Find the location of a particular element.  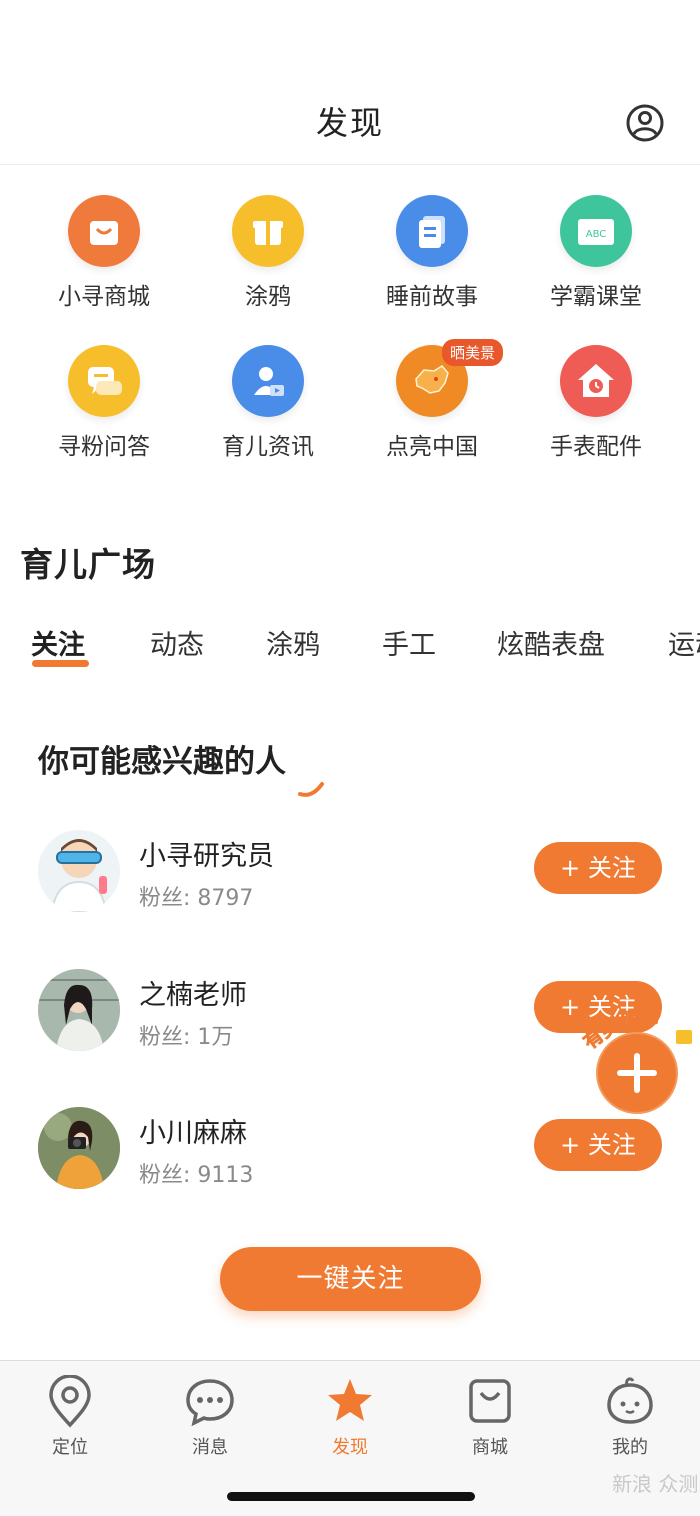

grid-label: 学霸课堂 is located at coordinates (596, 297).